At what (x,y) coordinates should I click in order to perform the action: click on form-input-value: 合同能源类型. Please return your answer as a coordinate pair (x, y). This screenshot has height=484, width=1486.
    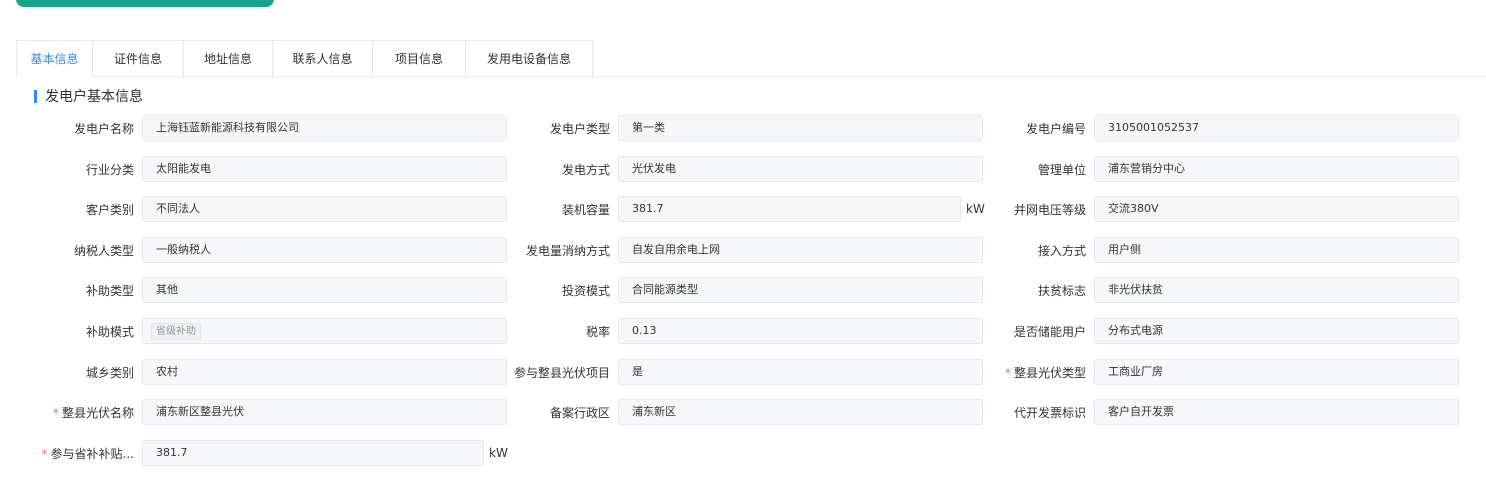
    Looking at the image, I should click on (665, 289).